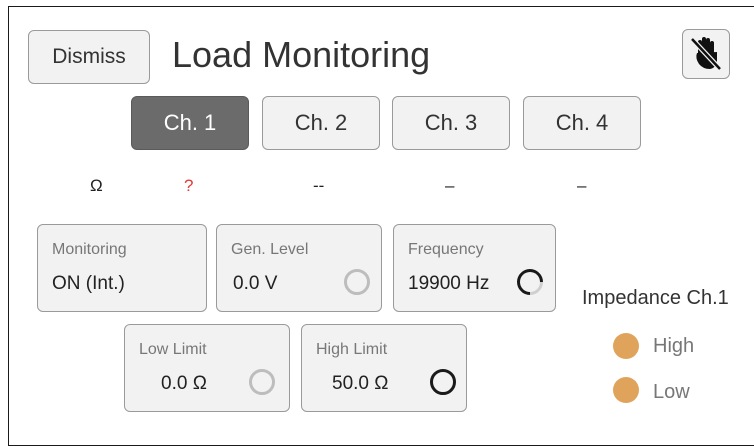  I want to click on monitoring-label: Monitoring, so click(89, 249).